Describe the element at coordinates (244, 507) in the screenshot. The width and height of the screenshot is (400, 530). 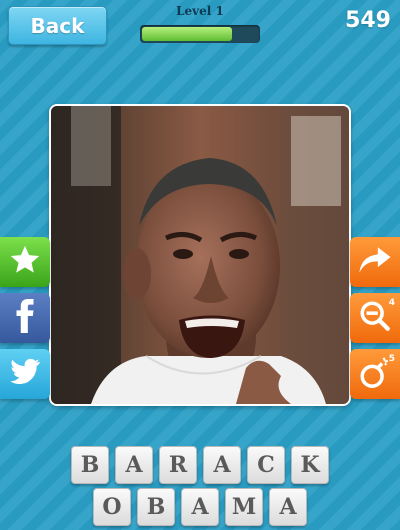
I see `letter-tile: M` at that location.